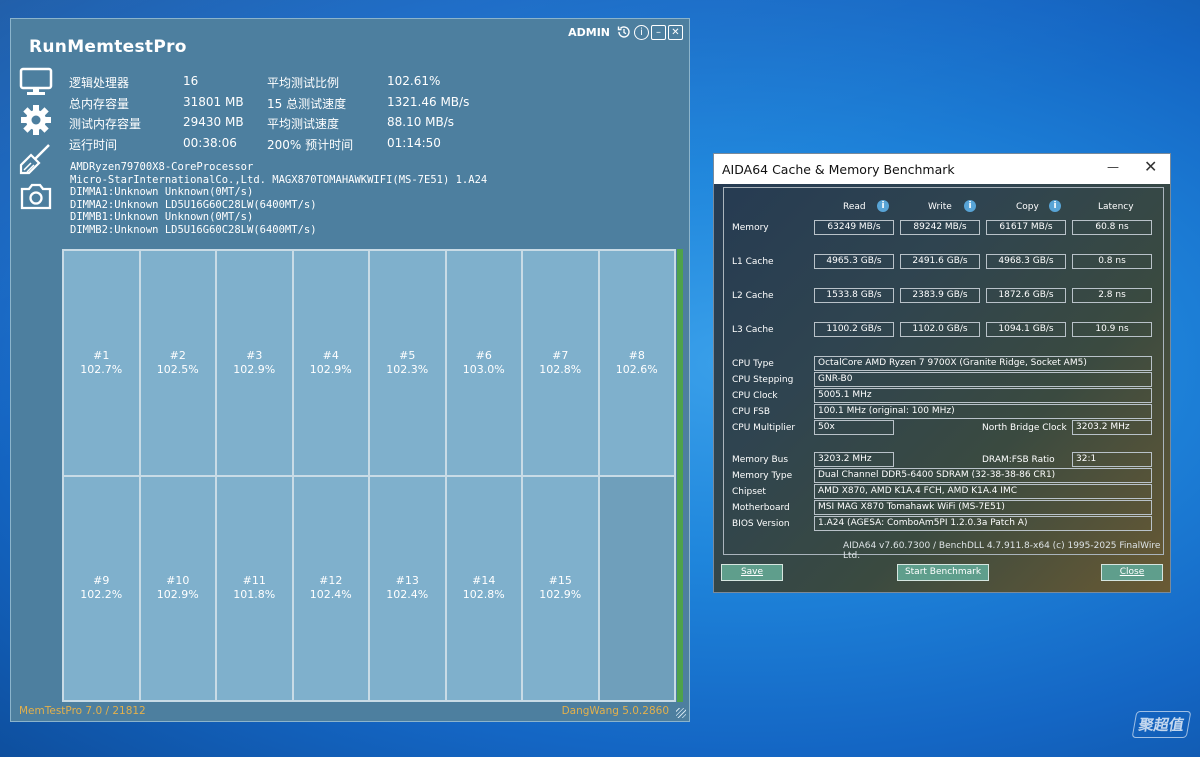  What do you see at coordinates (82, 711) in the screenshot?
I see `footer-version: MemTestPro 7.0 / 21812` at bounding box center [82, 711].